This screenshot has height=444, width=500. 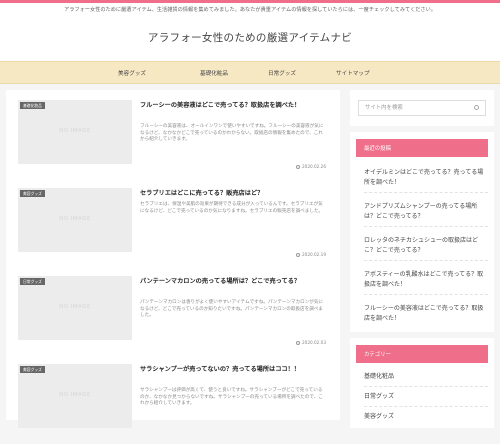 I want to click on post-title: フルーシーの美容液はどこで売ってる？取扱店を調べた！, so click(x=230, y=106).